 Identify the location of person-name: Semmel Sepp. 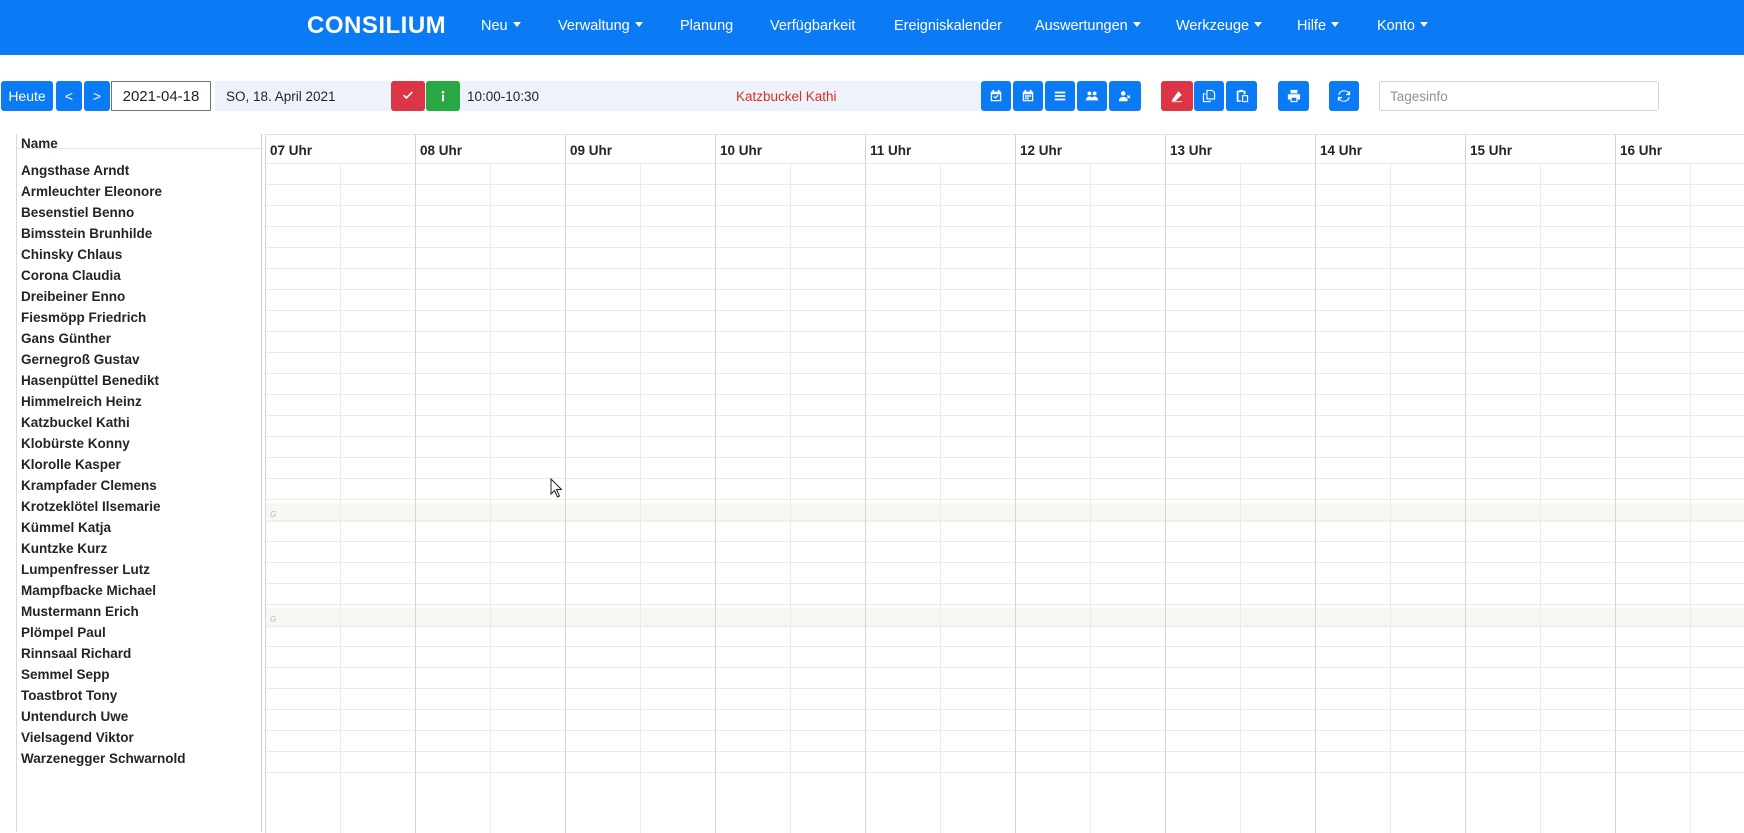
(65, 674).